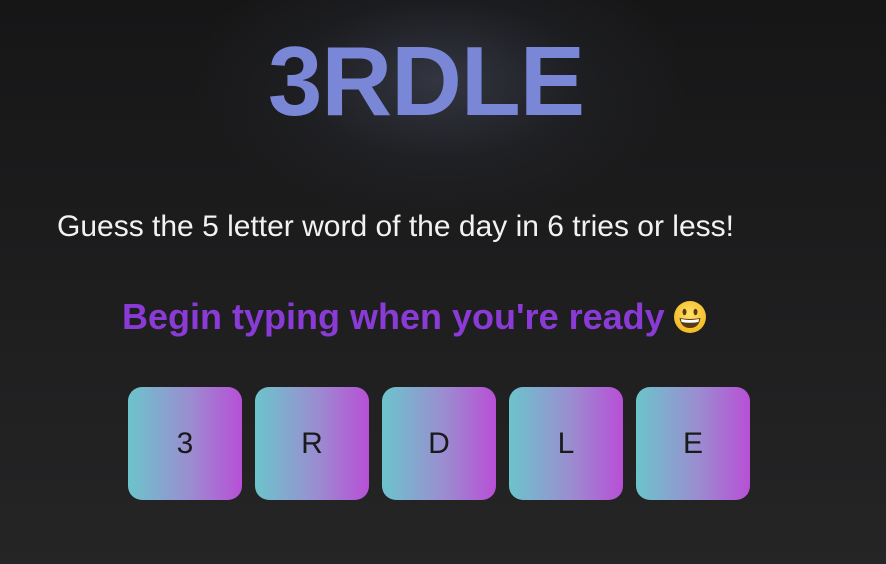 The width and height of the screenshot is (886, 564). I want to click on letter-tile: D, so click(439, 443).